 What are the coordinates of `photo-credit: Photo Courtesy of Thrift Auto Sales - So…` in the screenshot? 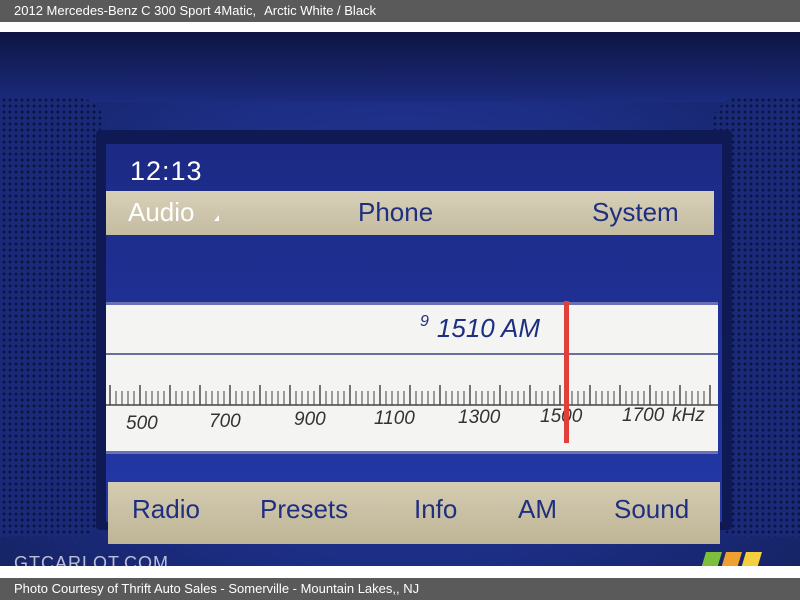 It's located at (217, 588).